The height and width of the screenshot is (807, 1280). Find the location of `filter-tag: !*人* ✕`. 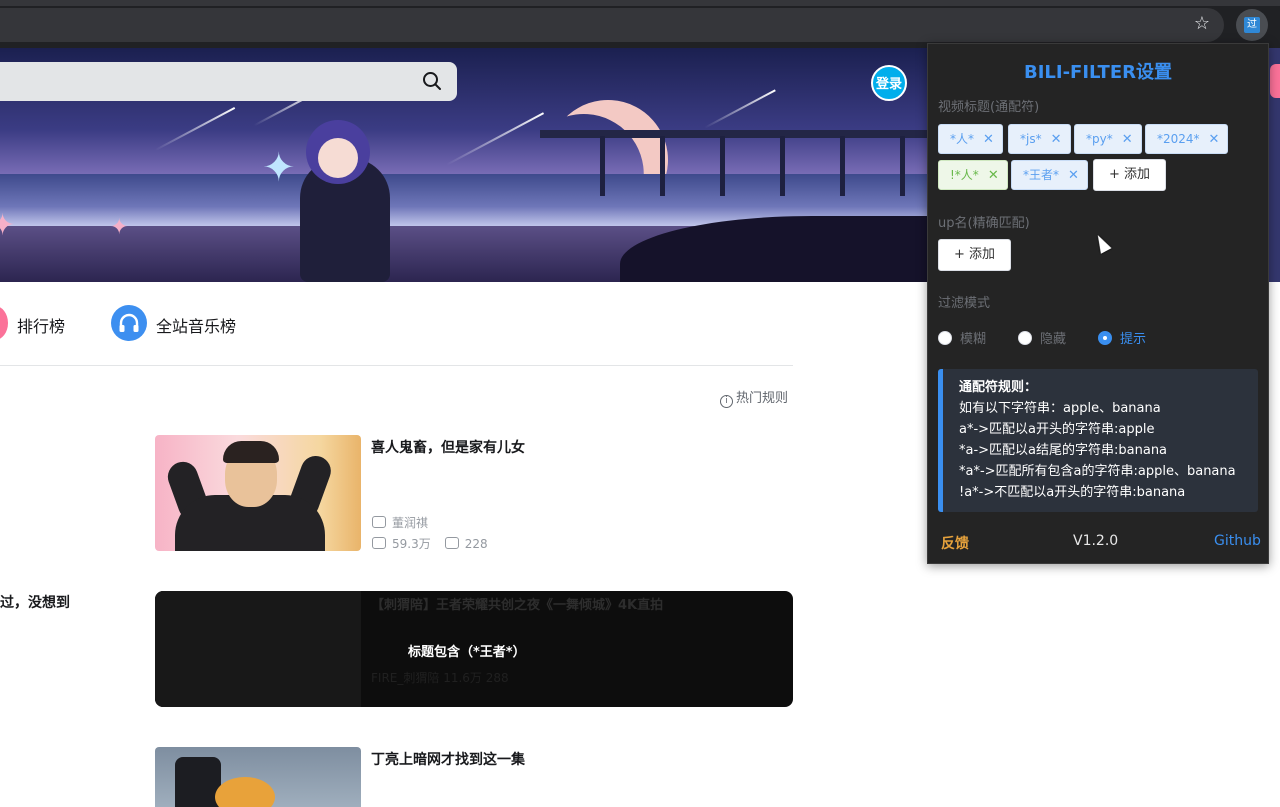

filter-tag: !*人* ✕ is located at coordinates (973, 175).